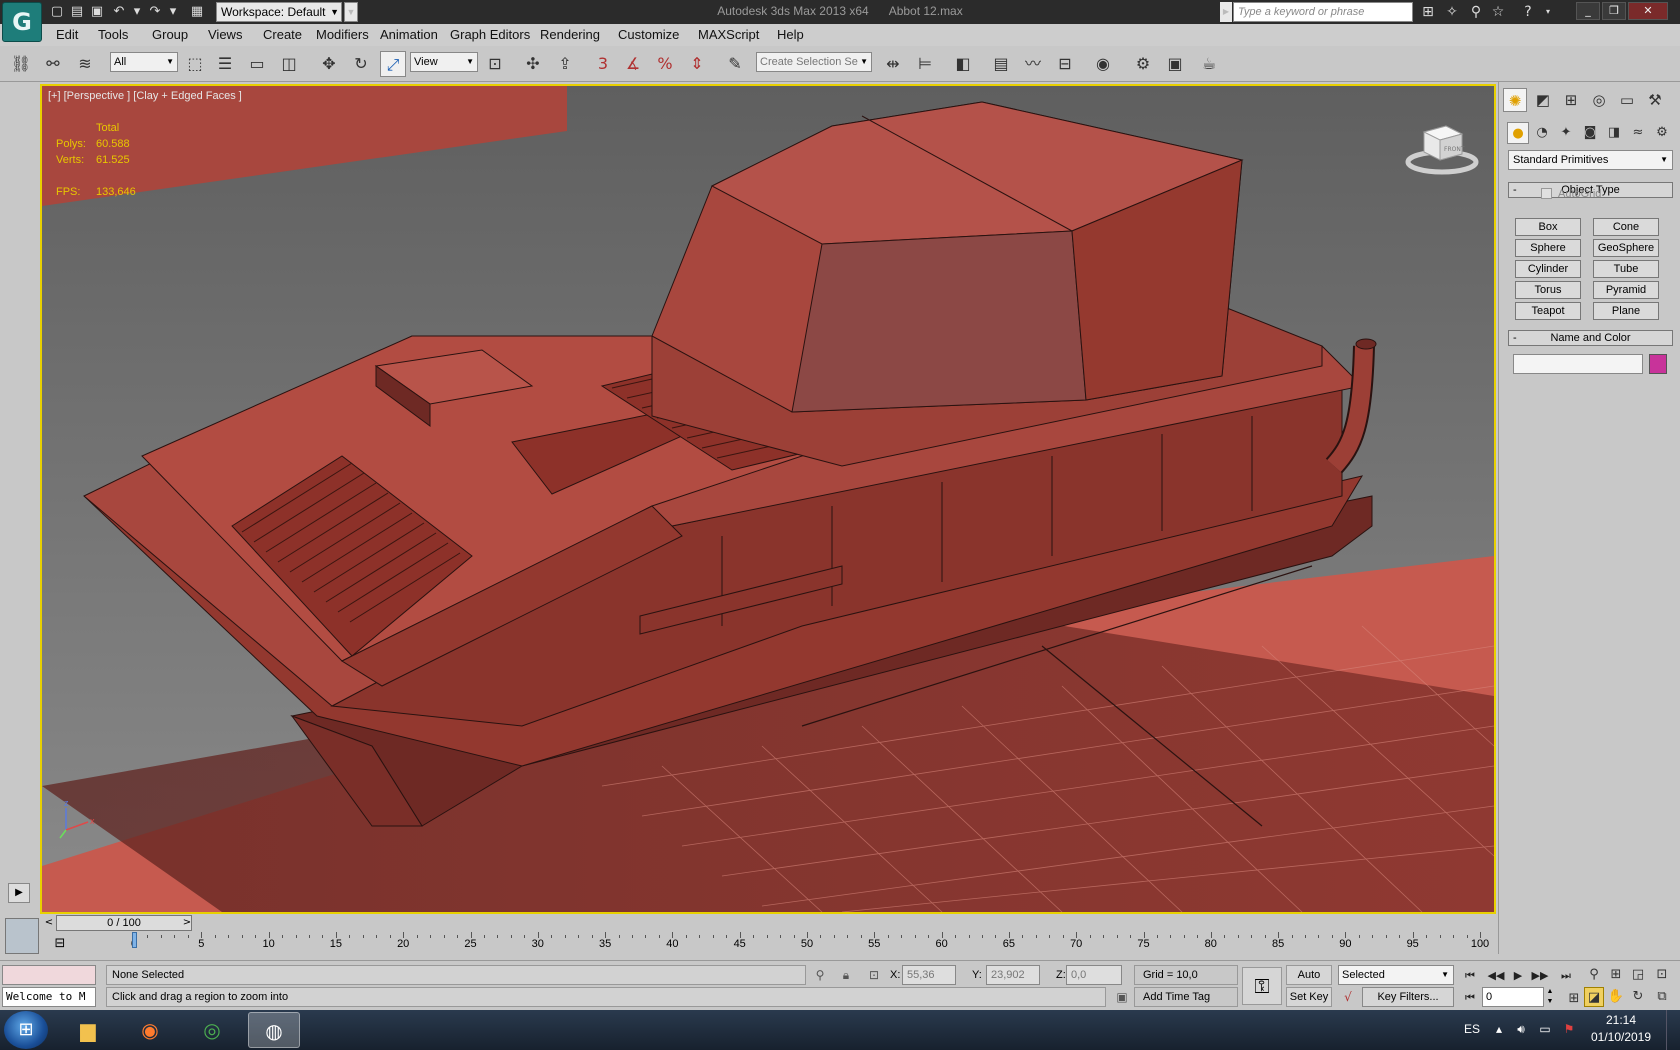 The image size is (1680, 1050). What do you see at coordinates (1103, 64) in the screenshot?
I see `material-editor-icon: ◉` at bounding box center [1103, 64].